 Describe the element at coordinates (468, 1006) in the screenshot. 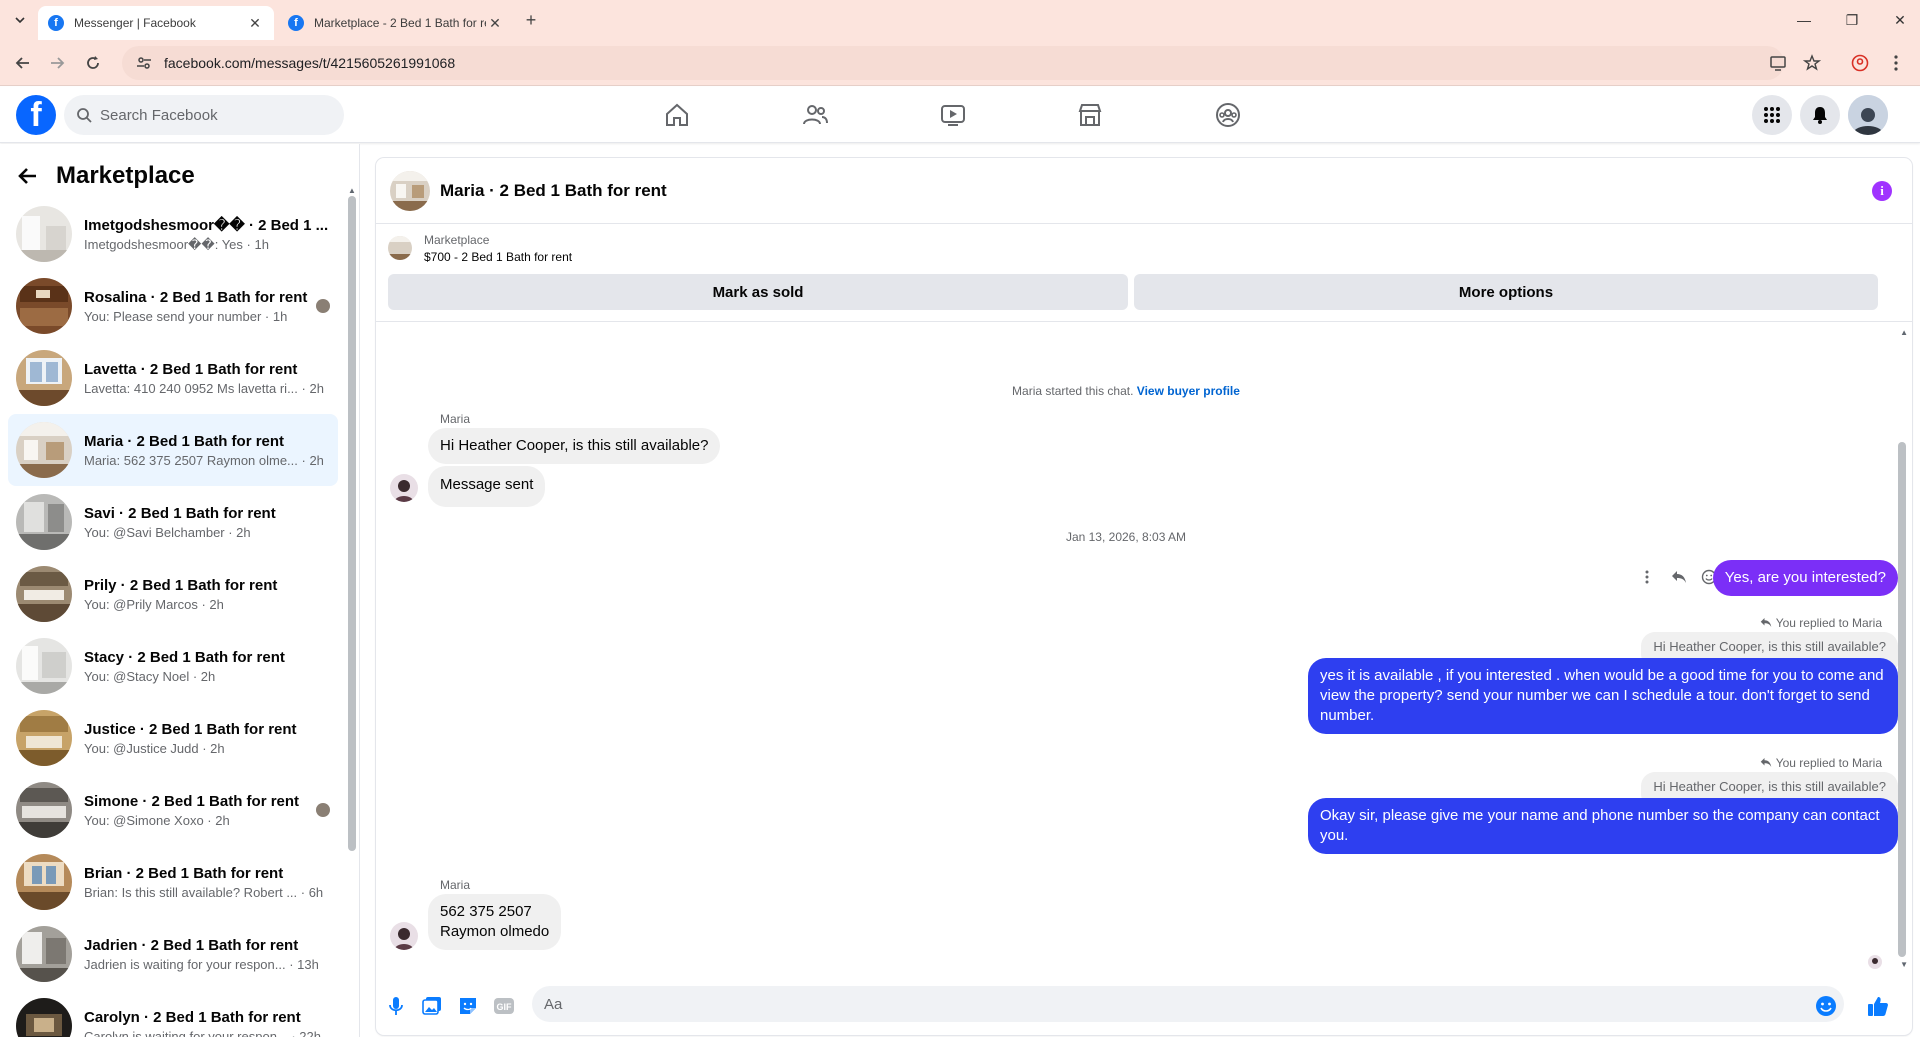

I see `sticker-icon` at that location.